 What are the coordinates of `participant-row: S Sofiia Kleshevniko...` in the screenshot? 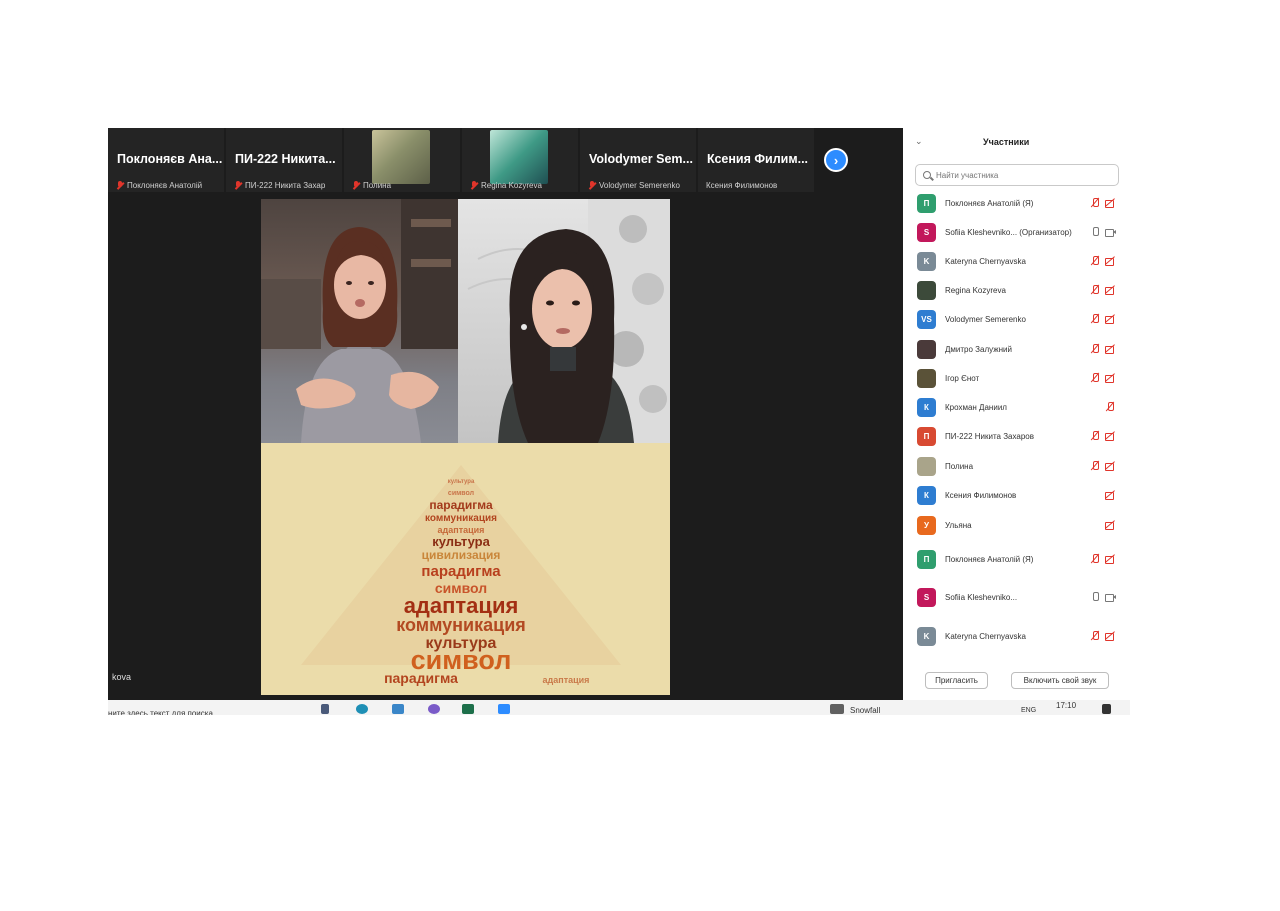 It's located at (1020, 597).